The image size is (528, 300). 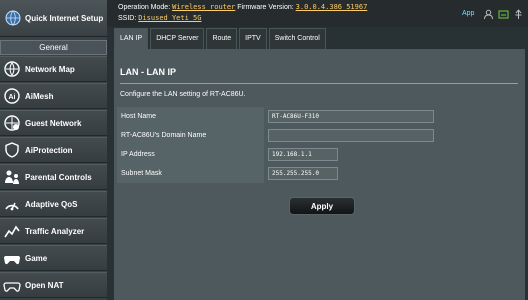 I want to click on host-name-label: Host Name, so click(x=190, y=116).